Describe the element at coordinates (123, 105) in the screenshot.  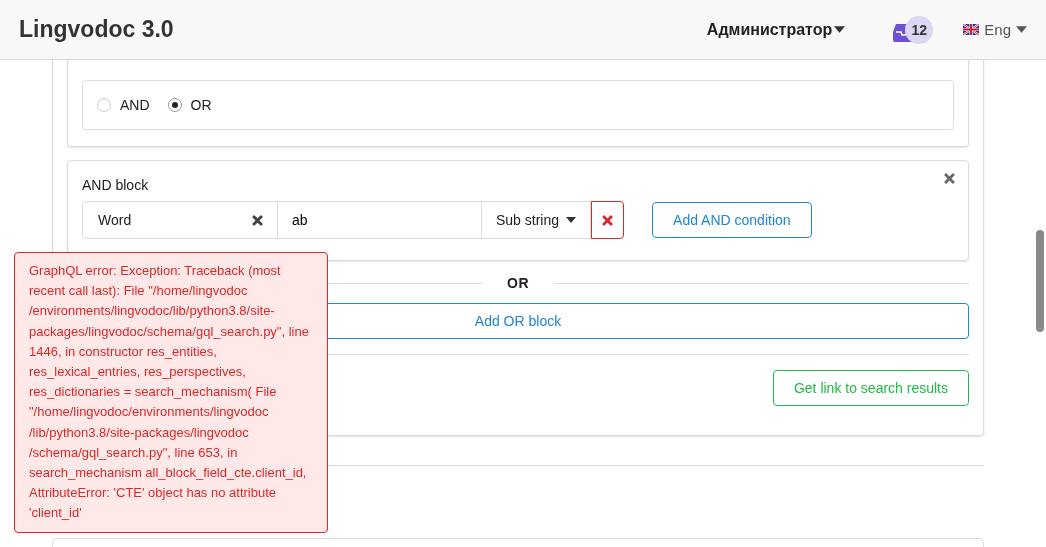
I see `mode-radio: AND` at that location.